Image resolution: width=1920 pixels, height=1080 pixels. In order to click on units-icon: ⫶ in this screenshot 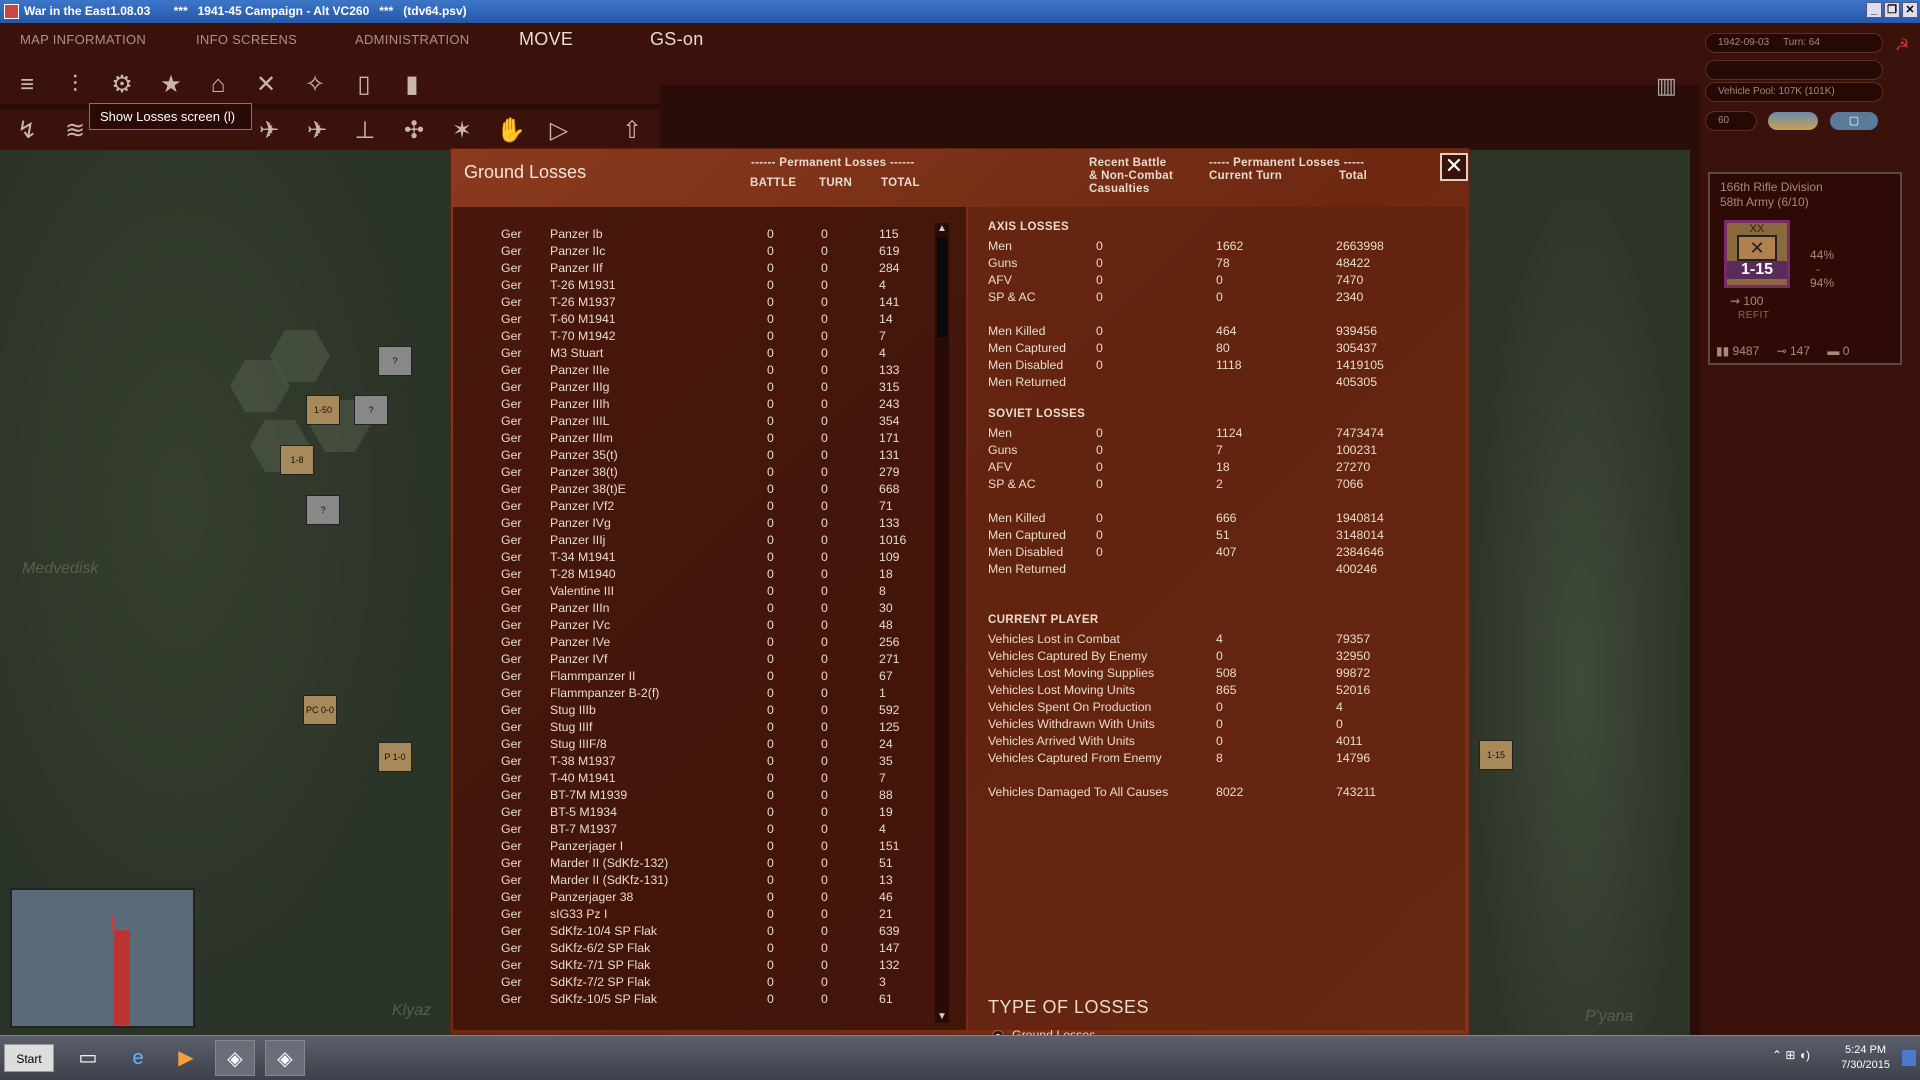, I will do `click(75, 85)`.